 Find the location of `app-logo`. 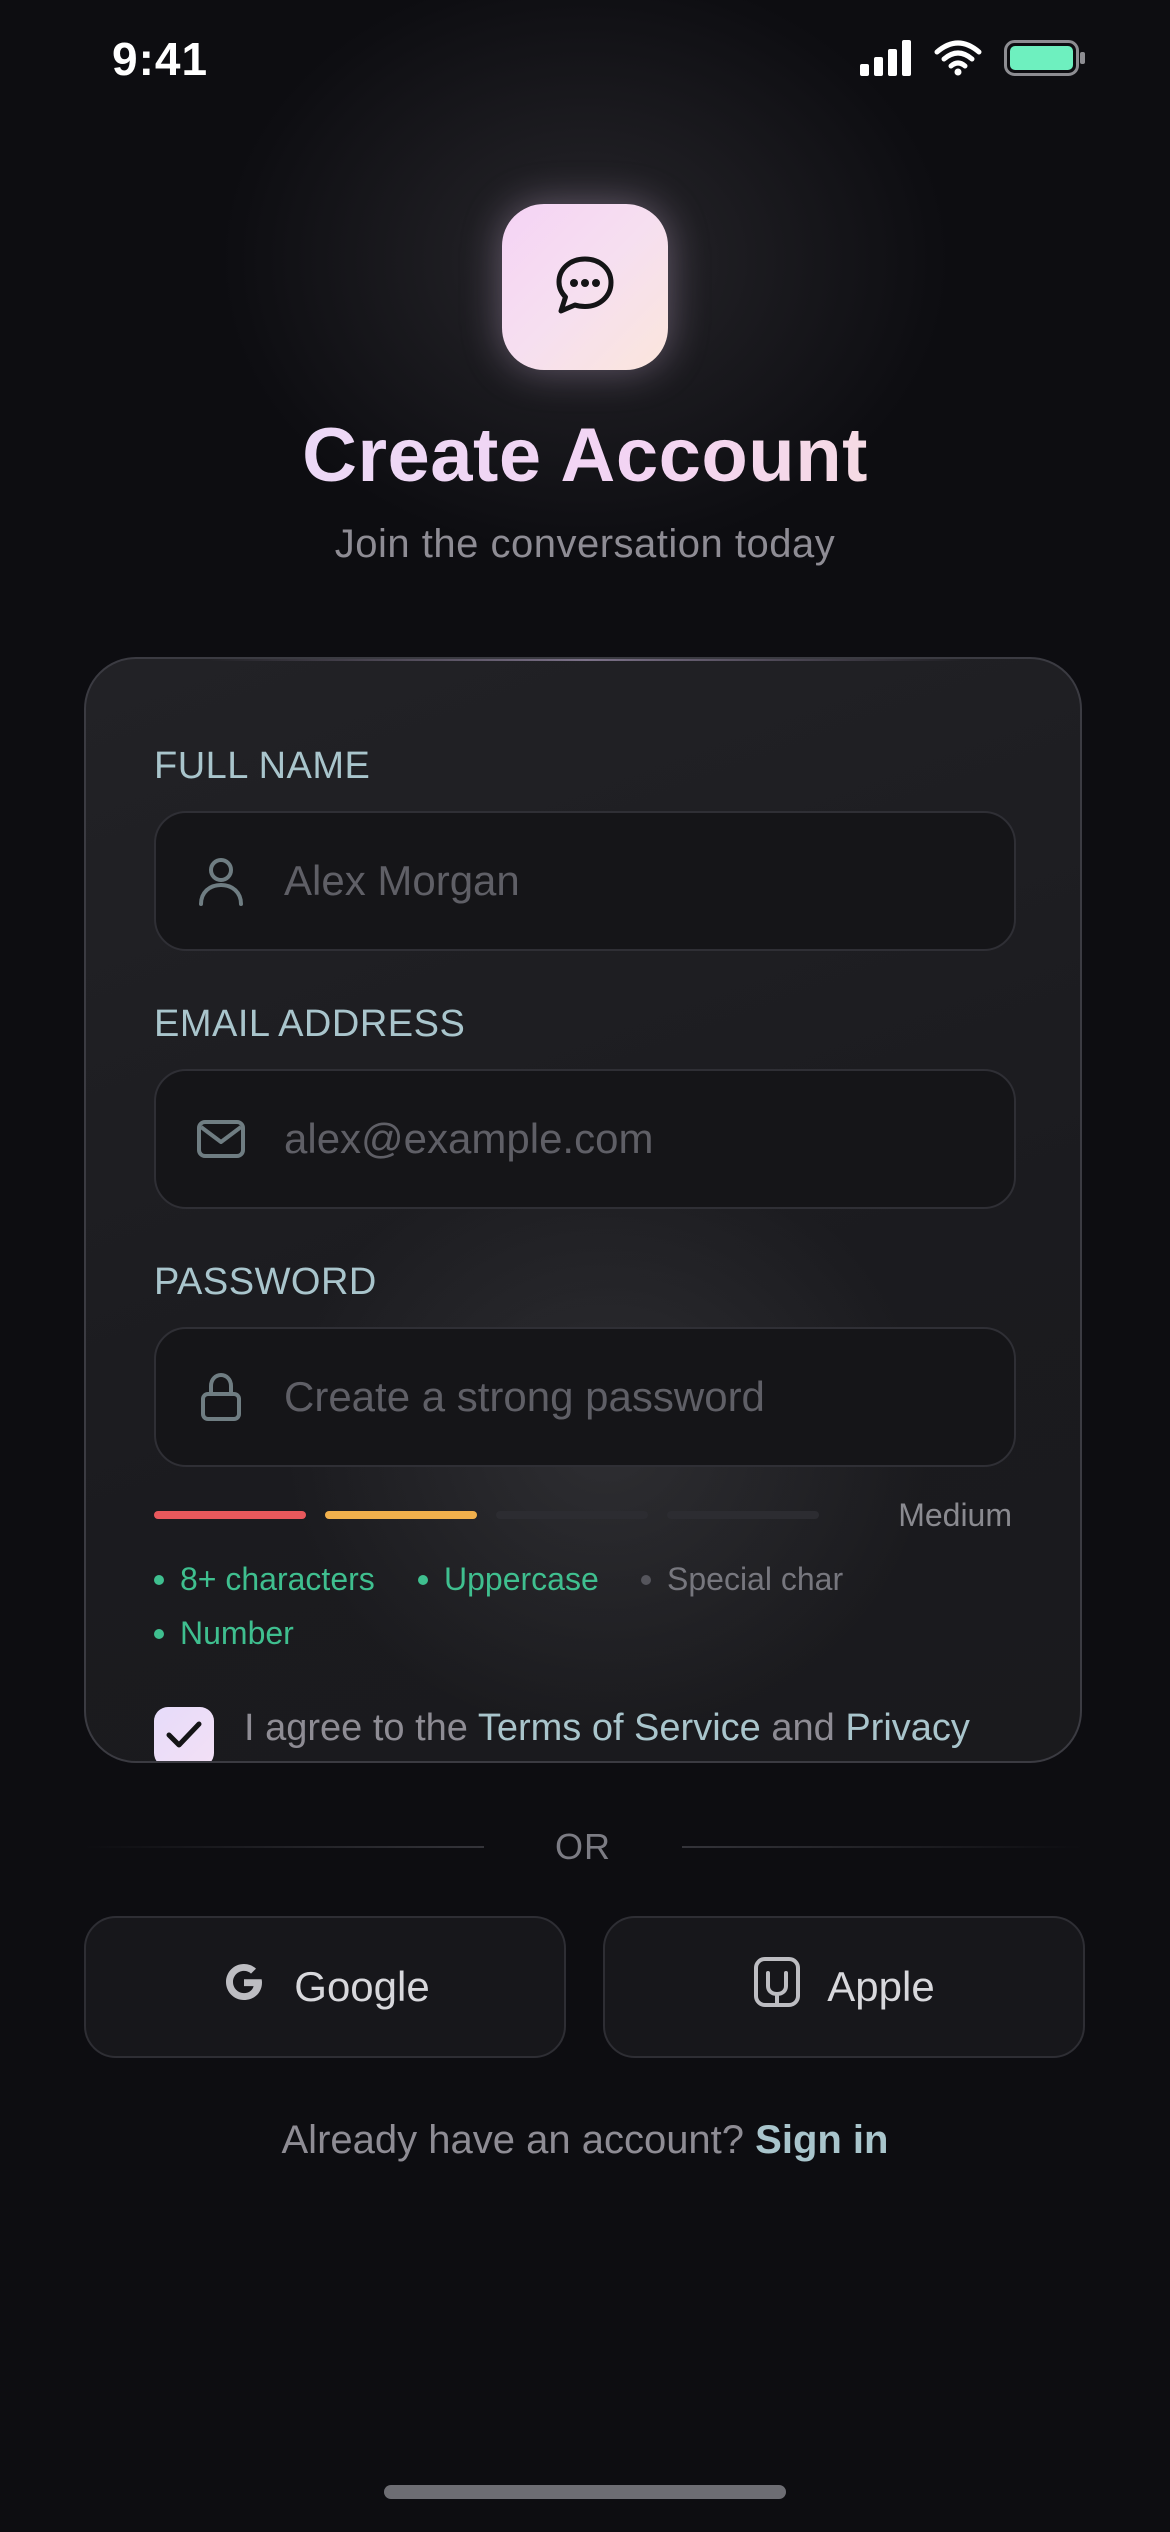

app-logo is located at coordinates (585, 287).